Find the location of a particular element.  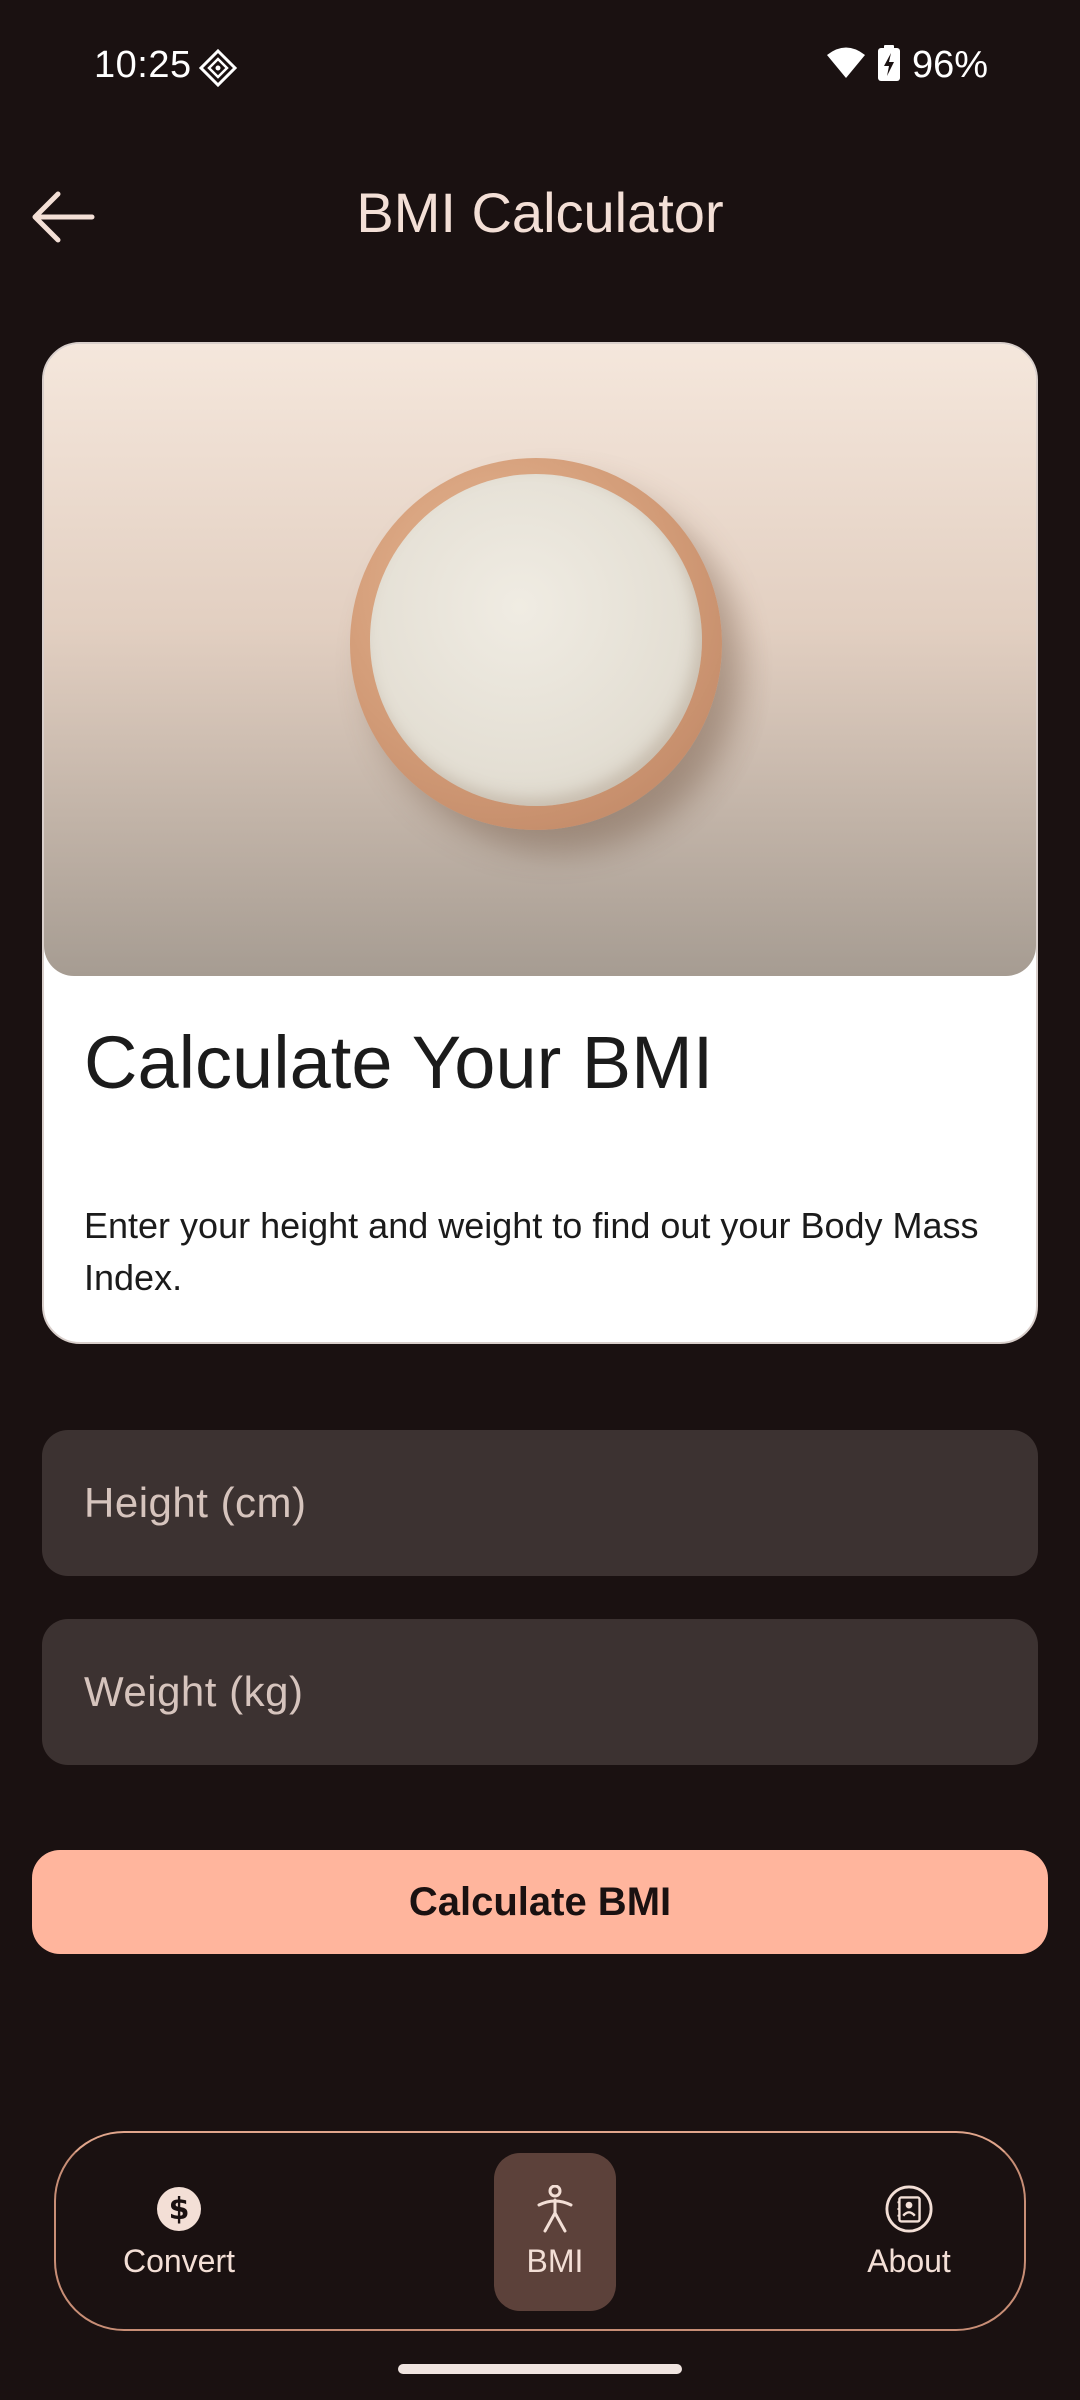

nav-label-bmi: BMI is located at coordinates (555, 2260).